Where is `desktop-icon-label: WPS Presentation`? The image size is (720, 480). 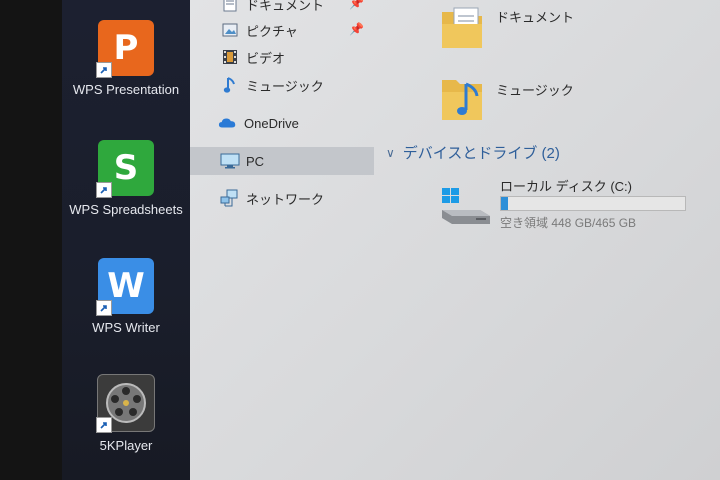 desktop-icon-label: WPS Presentation is located at coordinates (126, 89).